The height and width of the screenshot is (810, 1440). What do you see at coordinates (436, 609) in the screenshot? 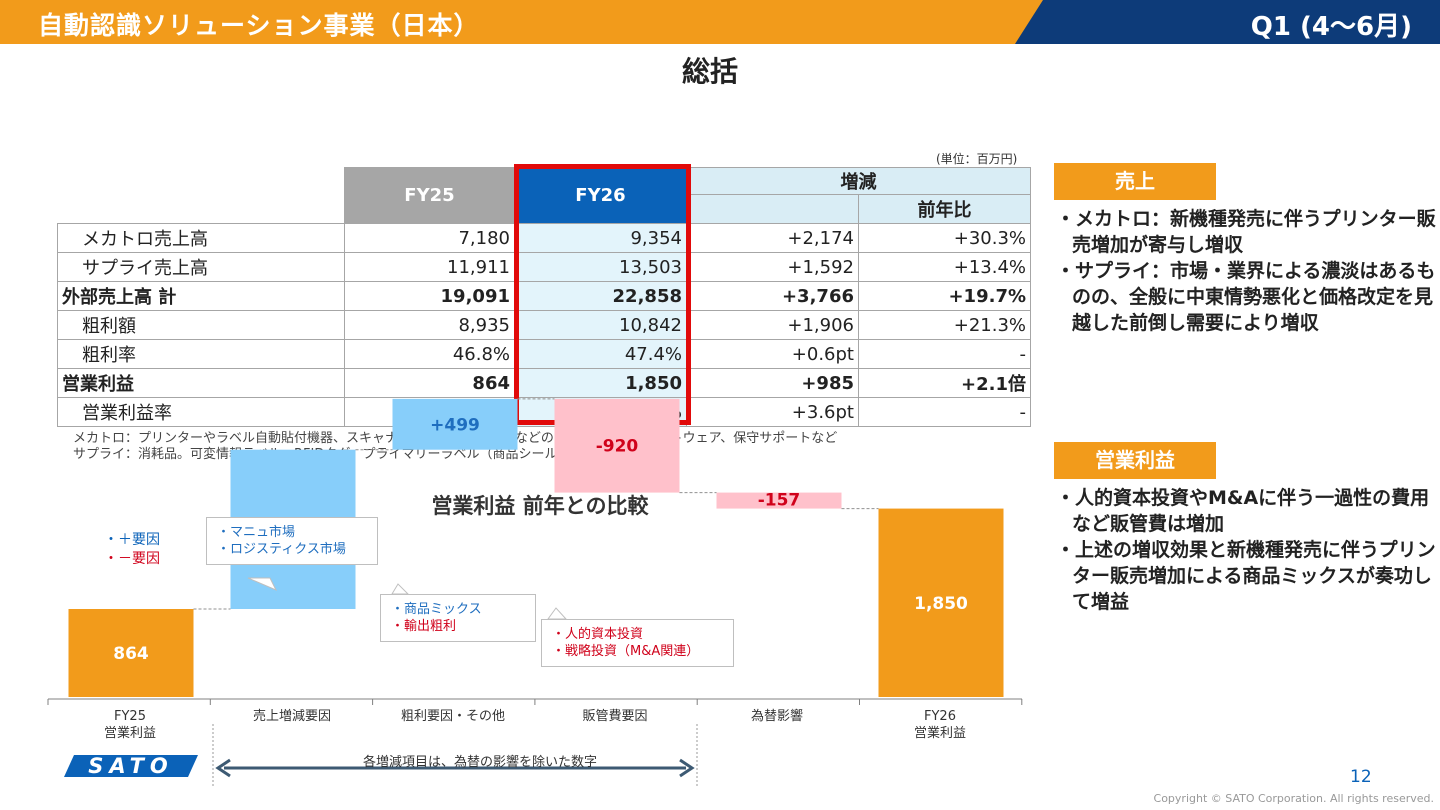
I see `callout-line: ・商品ミックス` at bounding box center [436, 609].